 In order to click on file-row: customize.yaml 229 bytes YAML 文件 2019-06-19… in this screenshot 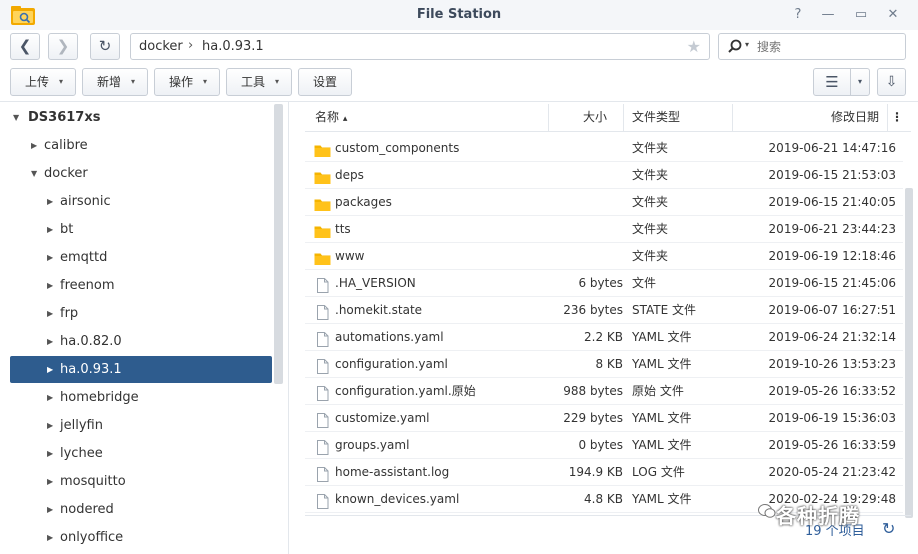, I will do `click(604, 418)`.